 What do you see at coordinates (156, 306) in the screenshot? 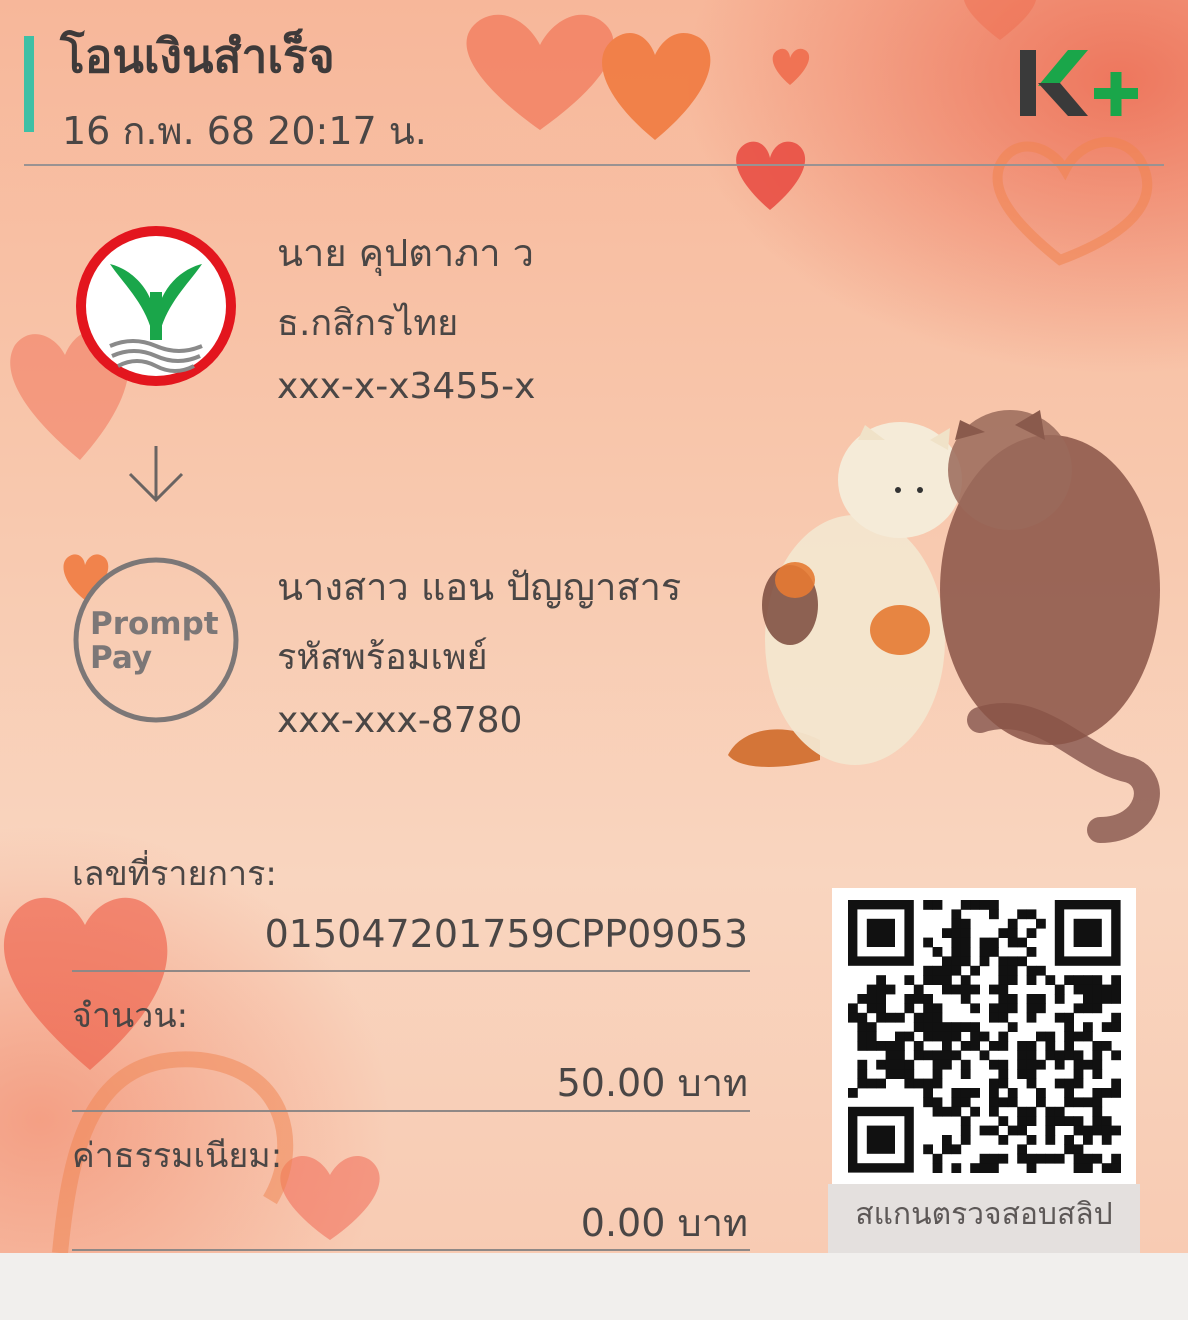
I see `kasikorn-bank-logo-icon` at bounding box center [156, 306].